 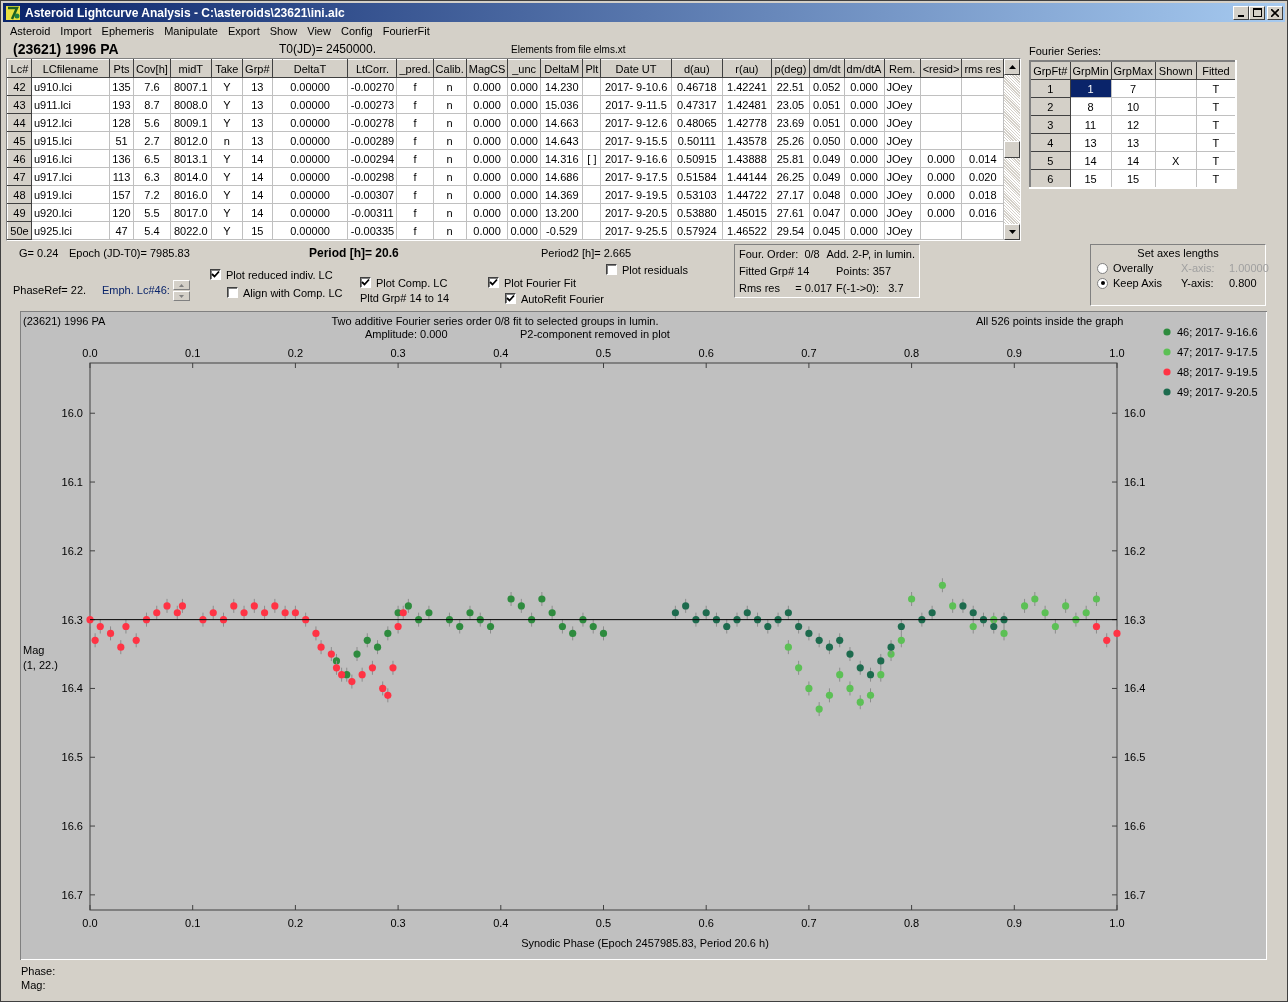 I want to click on y-tick-label: 16.6, so click(x=72, y=826).